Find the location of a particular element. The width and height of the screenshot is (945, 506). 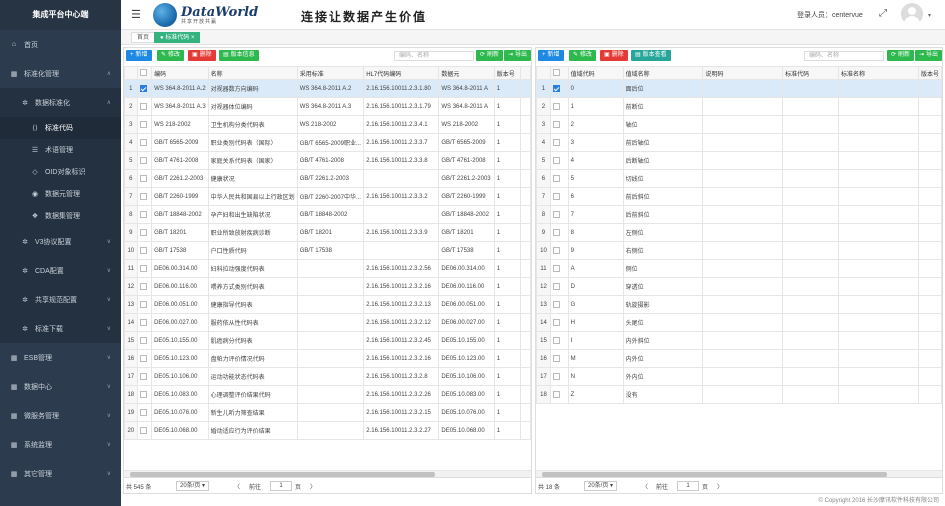

version-info-button: ▤ 版本信息 is located at coordinates (239, 55).